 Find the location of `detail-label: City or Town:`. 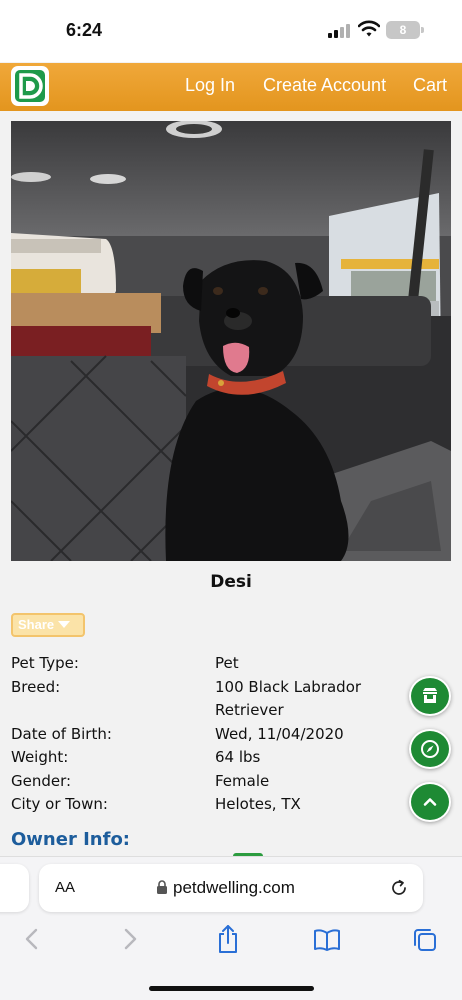

detail-label: City or Town: is located at coordinates (59, 804).